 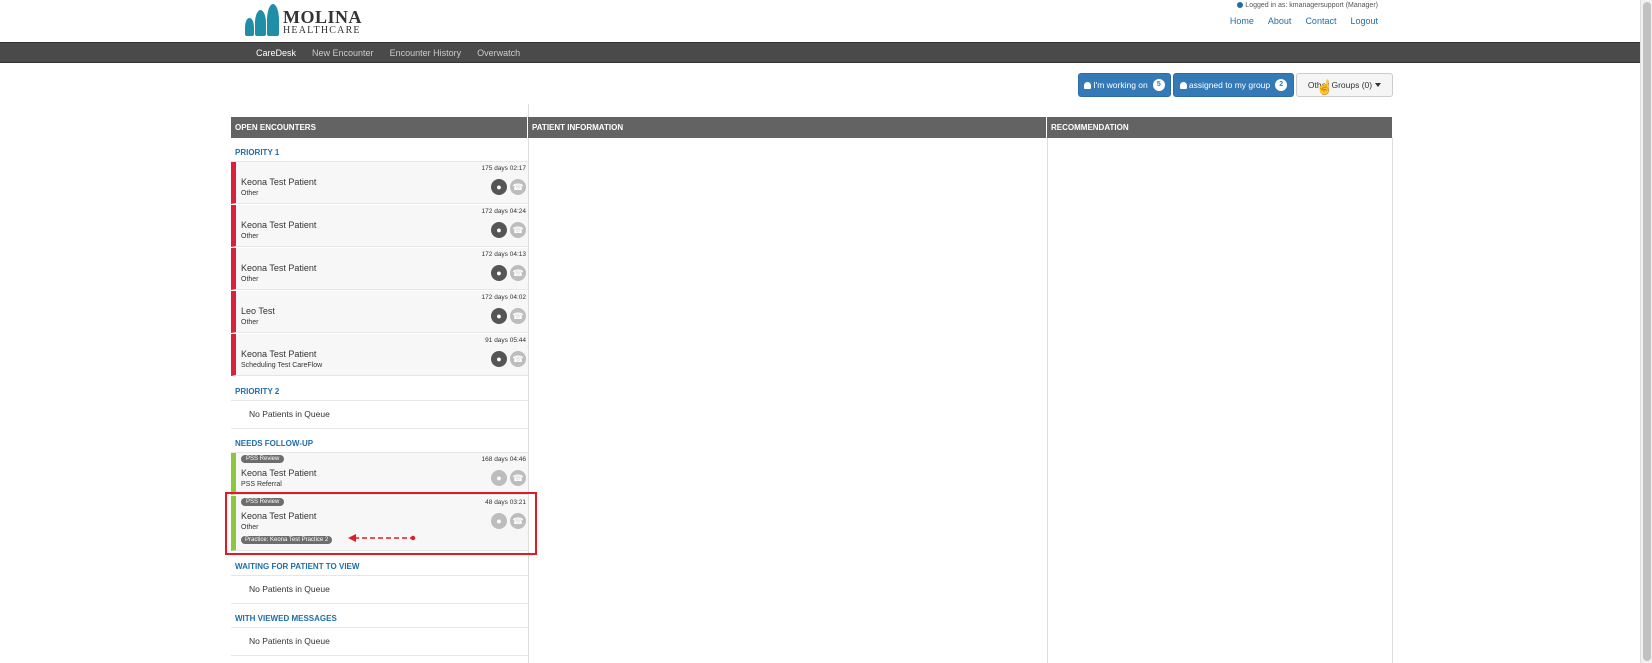 What do you see at coordinates (1364, 21) in the screenshot?
I see `link-logout: Logout` at bounding box center [1364, 21].